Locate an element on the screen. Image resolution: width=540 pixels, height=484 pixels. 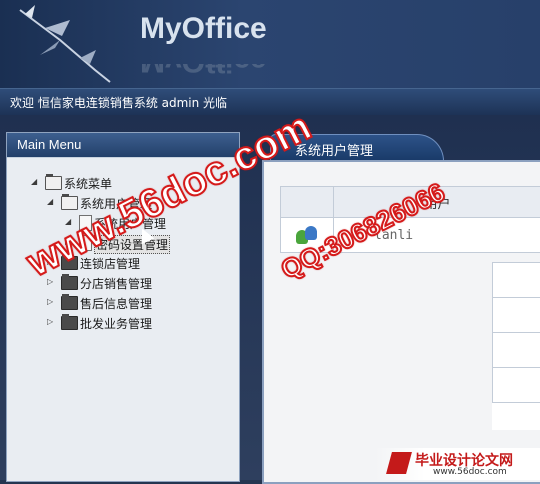
footer-watermark: 毕业设计论文网 www.56doc.com is located at coordinates (457, 464).